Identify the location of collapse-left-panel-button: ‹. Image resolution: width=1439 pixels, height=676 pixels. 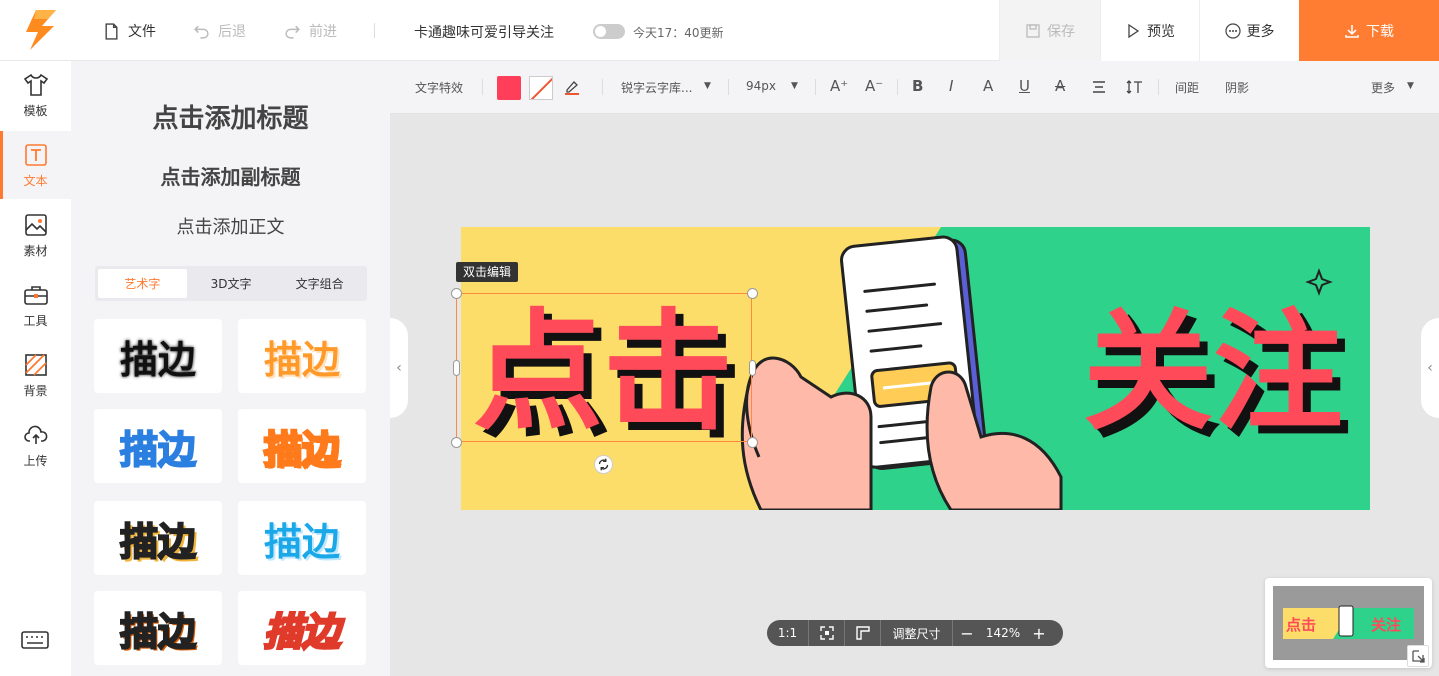
(399, 368).